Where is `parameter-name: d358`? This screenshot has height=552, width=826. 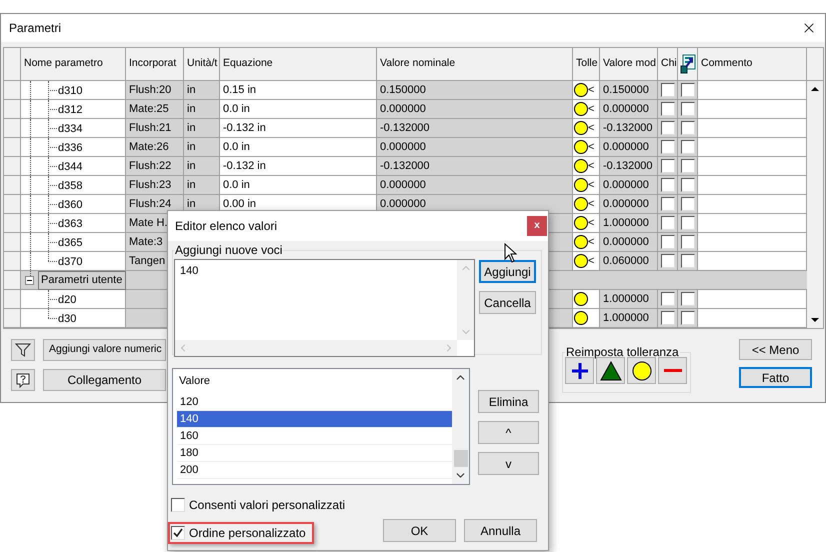 parameter-name: d358 is located at coordinates (70, 186).